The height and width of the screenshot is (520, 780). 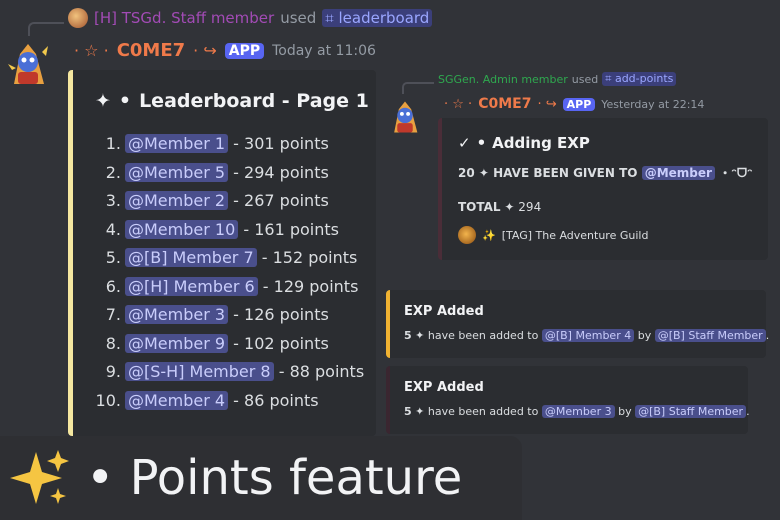 I want to click on rank: 8., so click(x=113, y=343).